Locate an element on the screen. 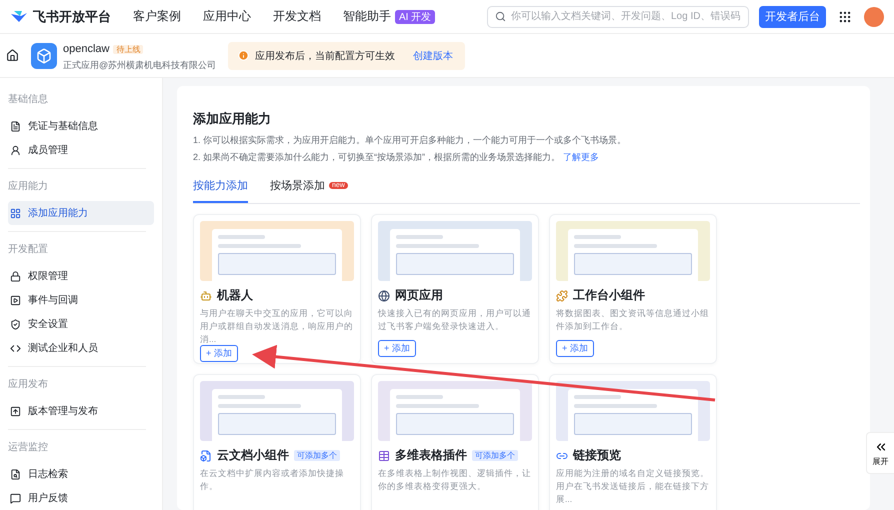 Image resolution: width=894 pixels, height=510 pixels. card-description: 在多维表格上制作视图、逻辑插件，让你的多维表格变得更强大。 is located at coordinates (455, 479).